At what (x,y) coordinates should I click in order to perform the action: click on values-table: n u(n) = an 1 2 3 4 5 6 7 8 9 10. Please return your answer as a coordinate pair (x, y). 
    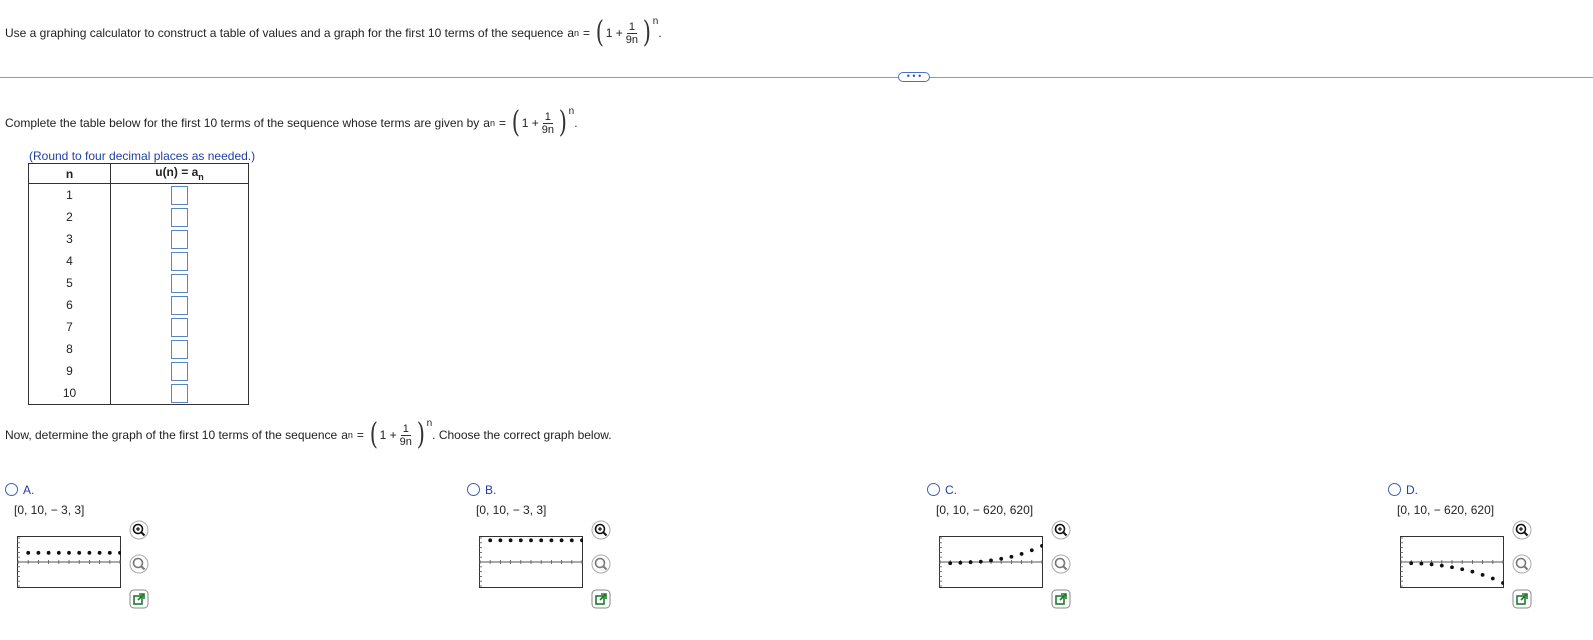
    Looking at the image, I should click on (138, 284).